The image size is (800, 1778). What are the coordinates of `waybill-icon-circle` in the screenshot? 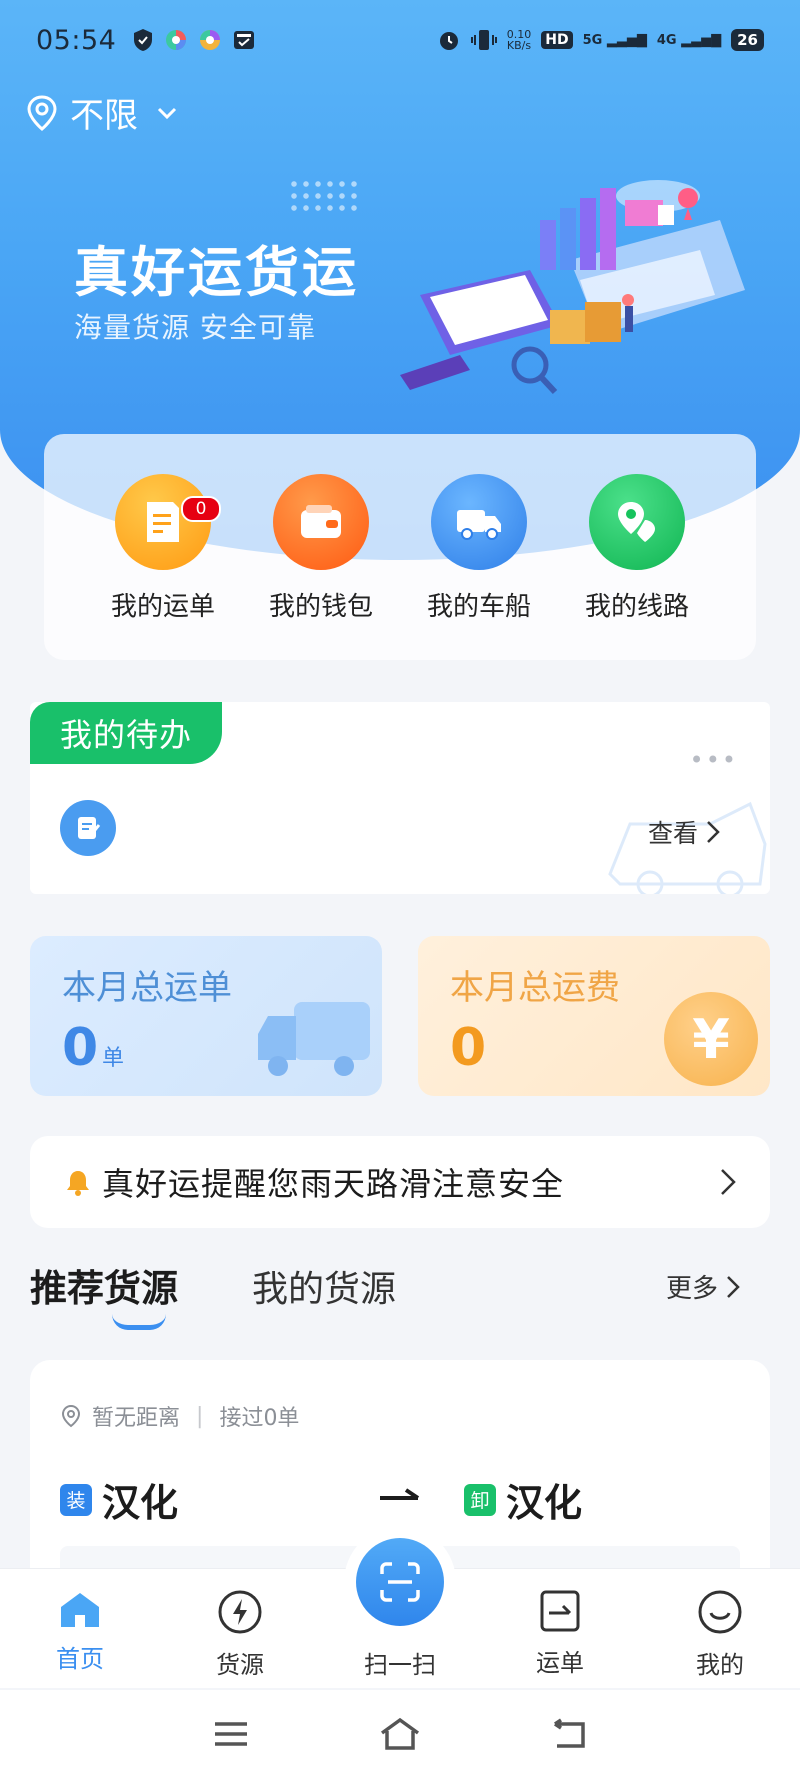 It's located at (163, 522).